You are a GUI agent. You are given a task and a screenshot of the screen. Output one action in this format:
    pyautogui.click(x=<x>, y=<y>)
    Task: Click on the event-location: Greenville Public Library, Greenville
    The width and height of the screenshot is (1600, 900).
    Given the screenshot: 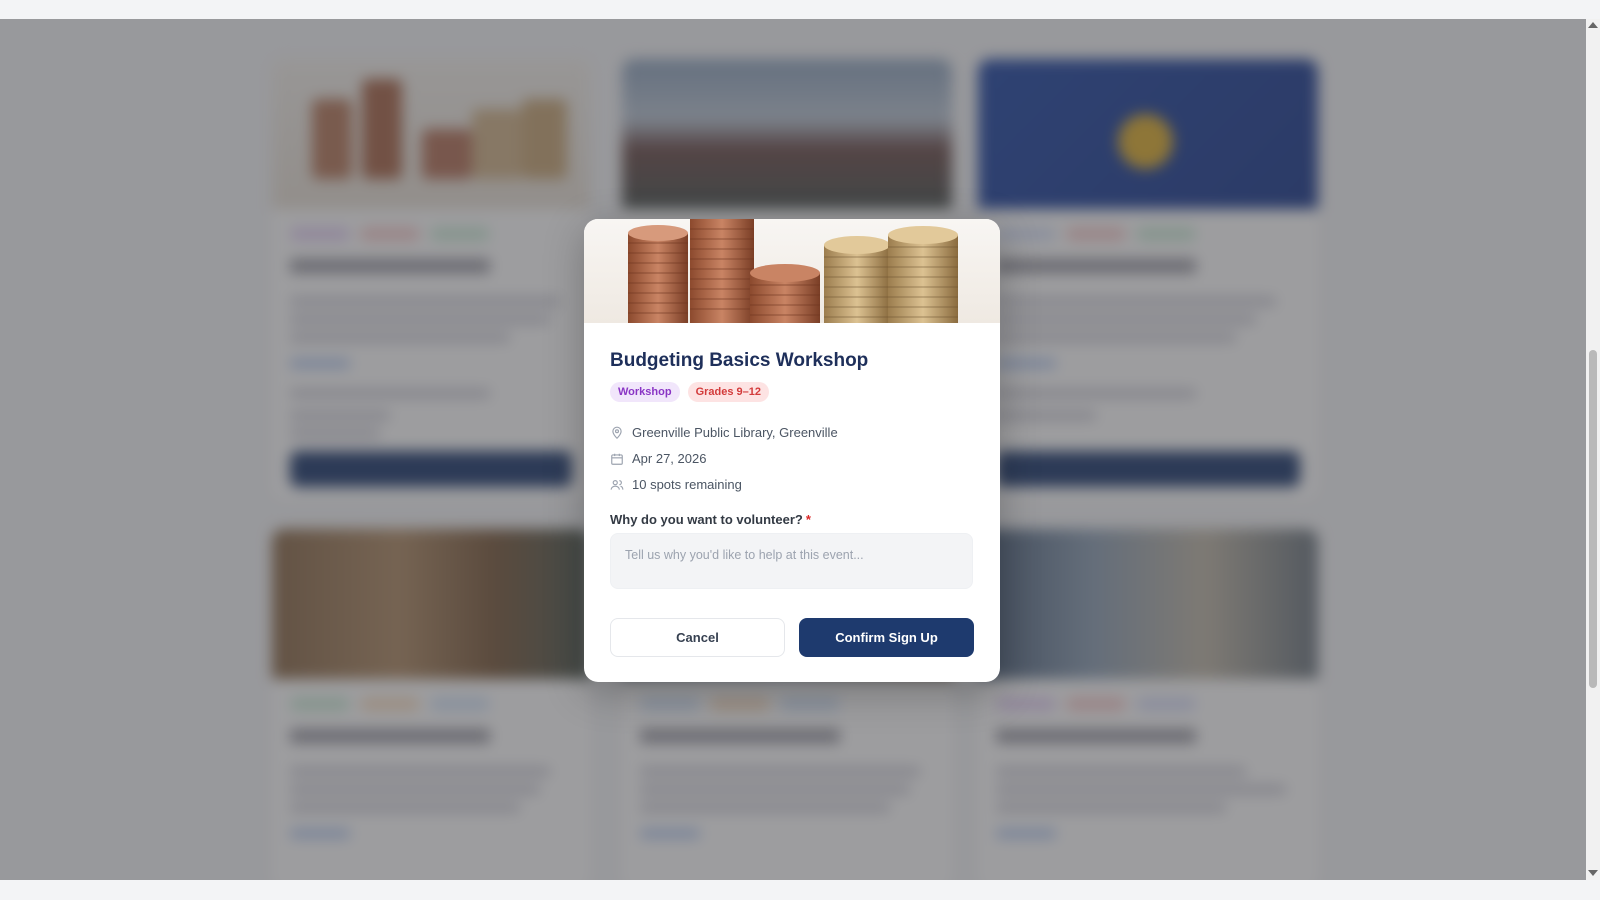 What is the action you would take?
    pyautogui.click(x=735, y=432)
    